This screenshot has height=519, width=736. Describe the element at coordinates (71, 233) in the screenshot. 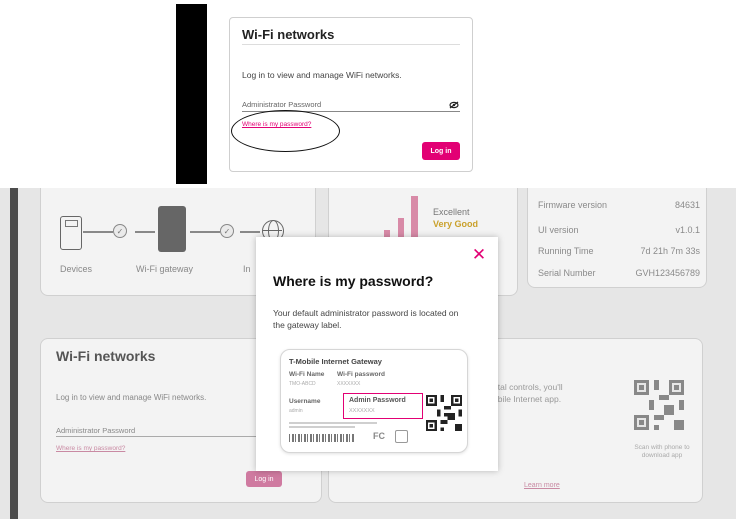

I see `devices-icon` at that location.